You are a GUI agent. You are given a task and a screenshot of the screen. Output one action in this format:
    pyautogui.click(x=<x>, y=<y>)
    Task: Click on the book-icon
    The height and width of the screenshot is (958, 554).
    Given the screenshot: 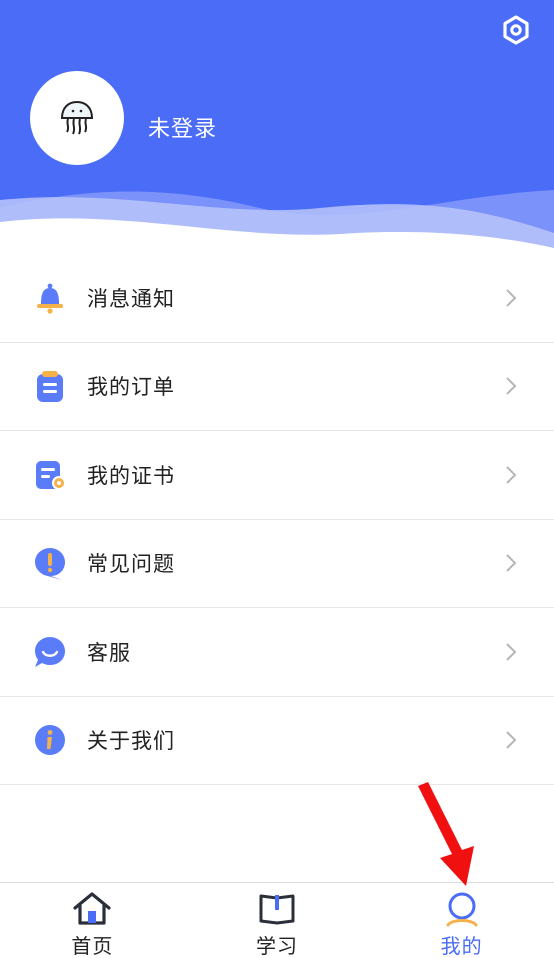 What is the action you would take?
    pyautogui.click(x=277, y=909)
    